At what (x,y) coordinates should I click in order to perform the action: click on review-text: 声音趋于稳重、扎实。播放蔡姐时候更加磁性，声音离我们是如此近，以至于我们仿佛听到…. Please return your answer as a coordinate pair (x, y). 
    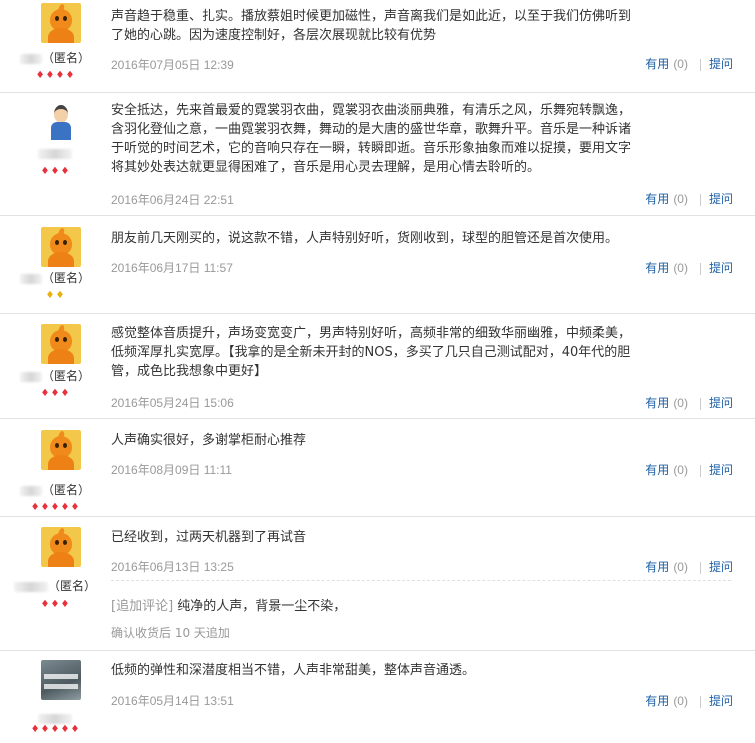
    Looking at the image, I should click on (371, 26).